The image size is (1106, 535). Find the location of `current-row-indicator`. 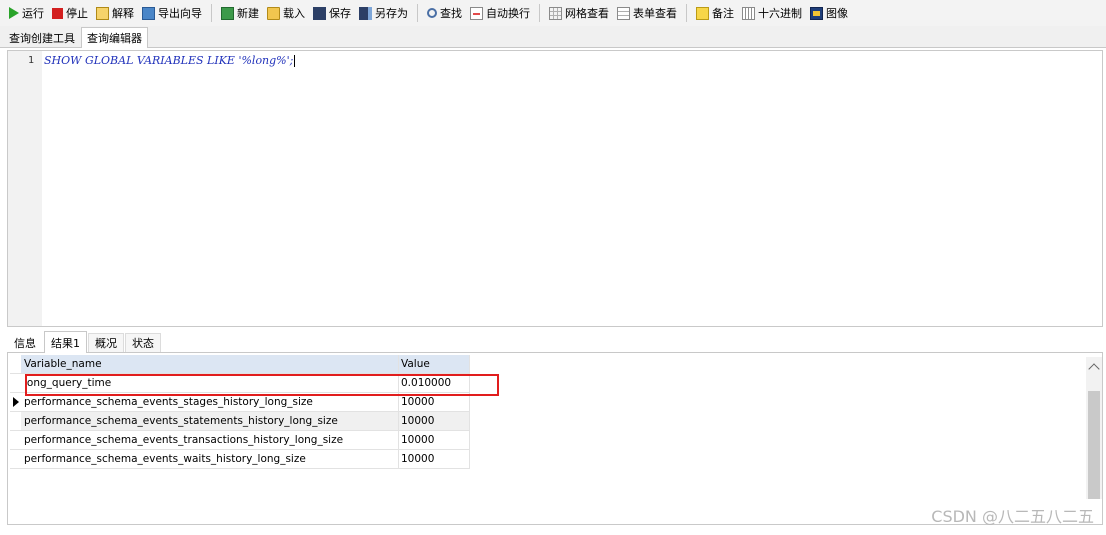

current-row-indicator is located at coordinates (15, 402).